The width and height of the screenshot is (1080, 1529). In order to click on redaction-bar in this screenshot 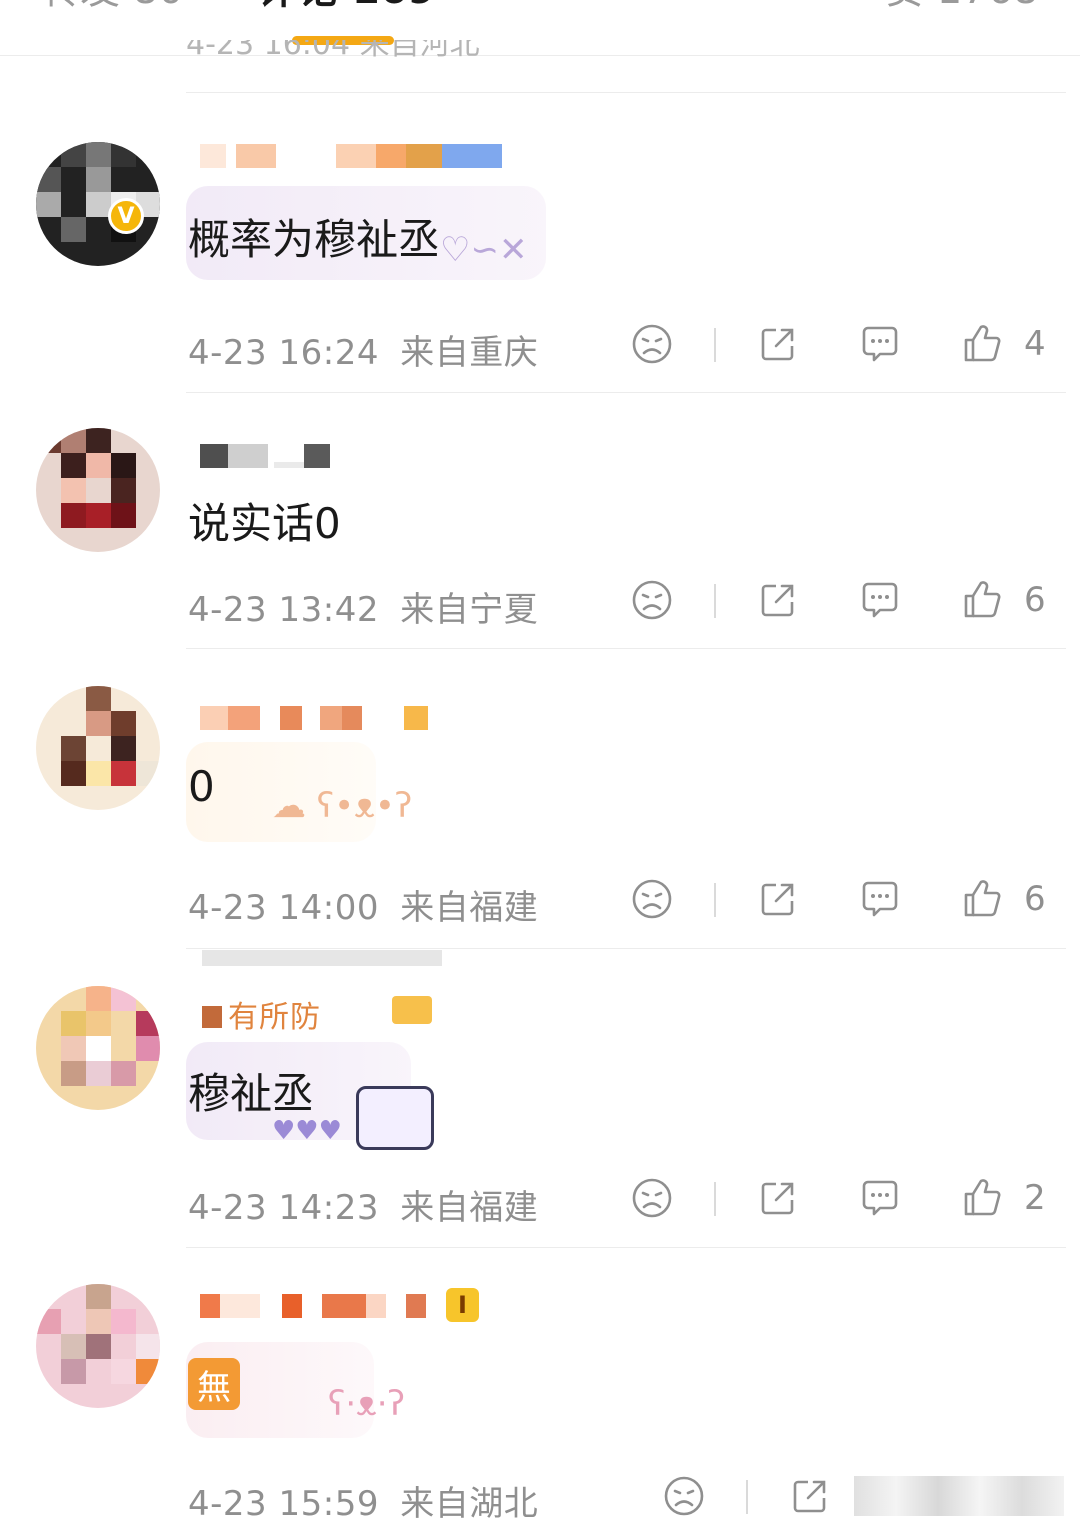, I will do `click(322, 958)`.